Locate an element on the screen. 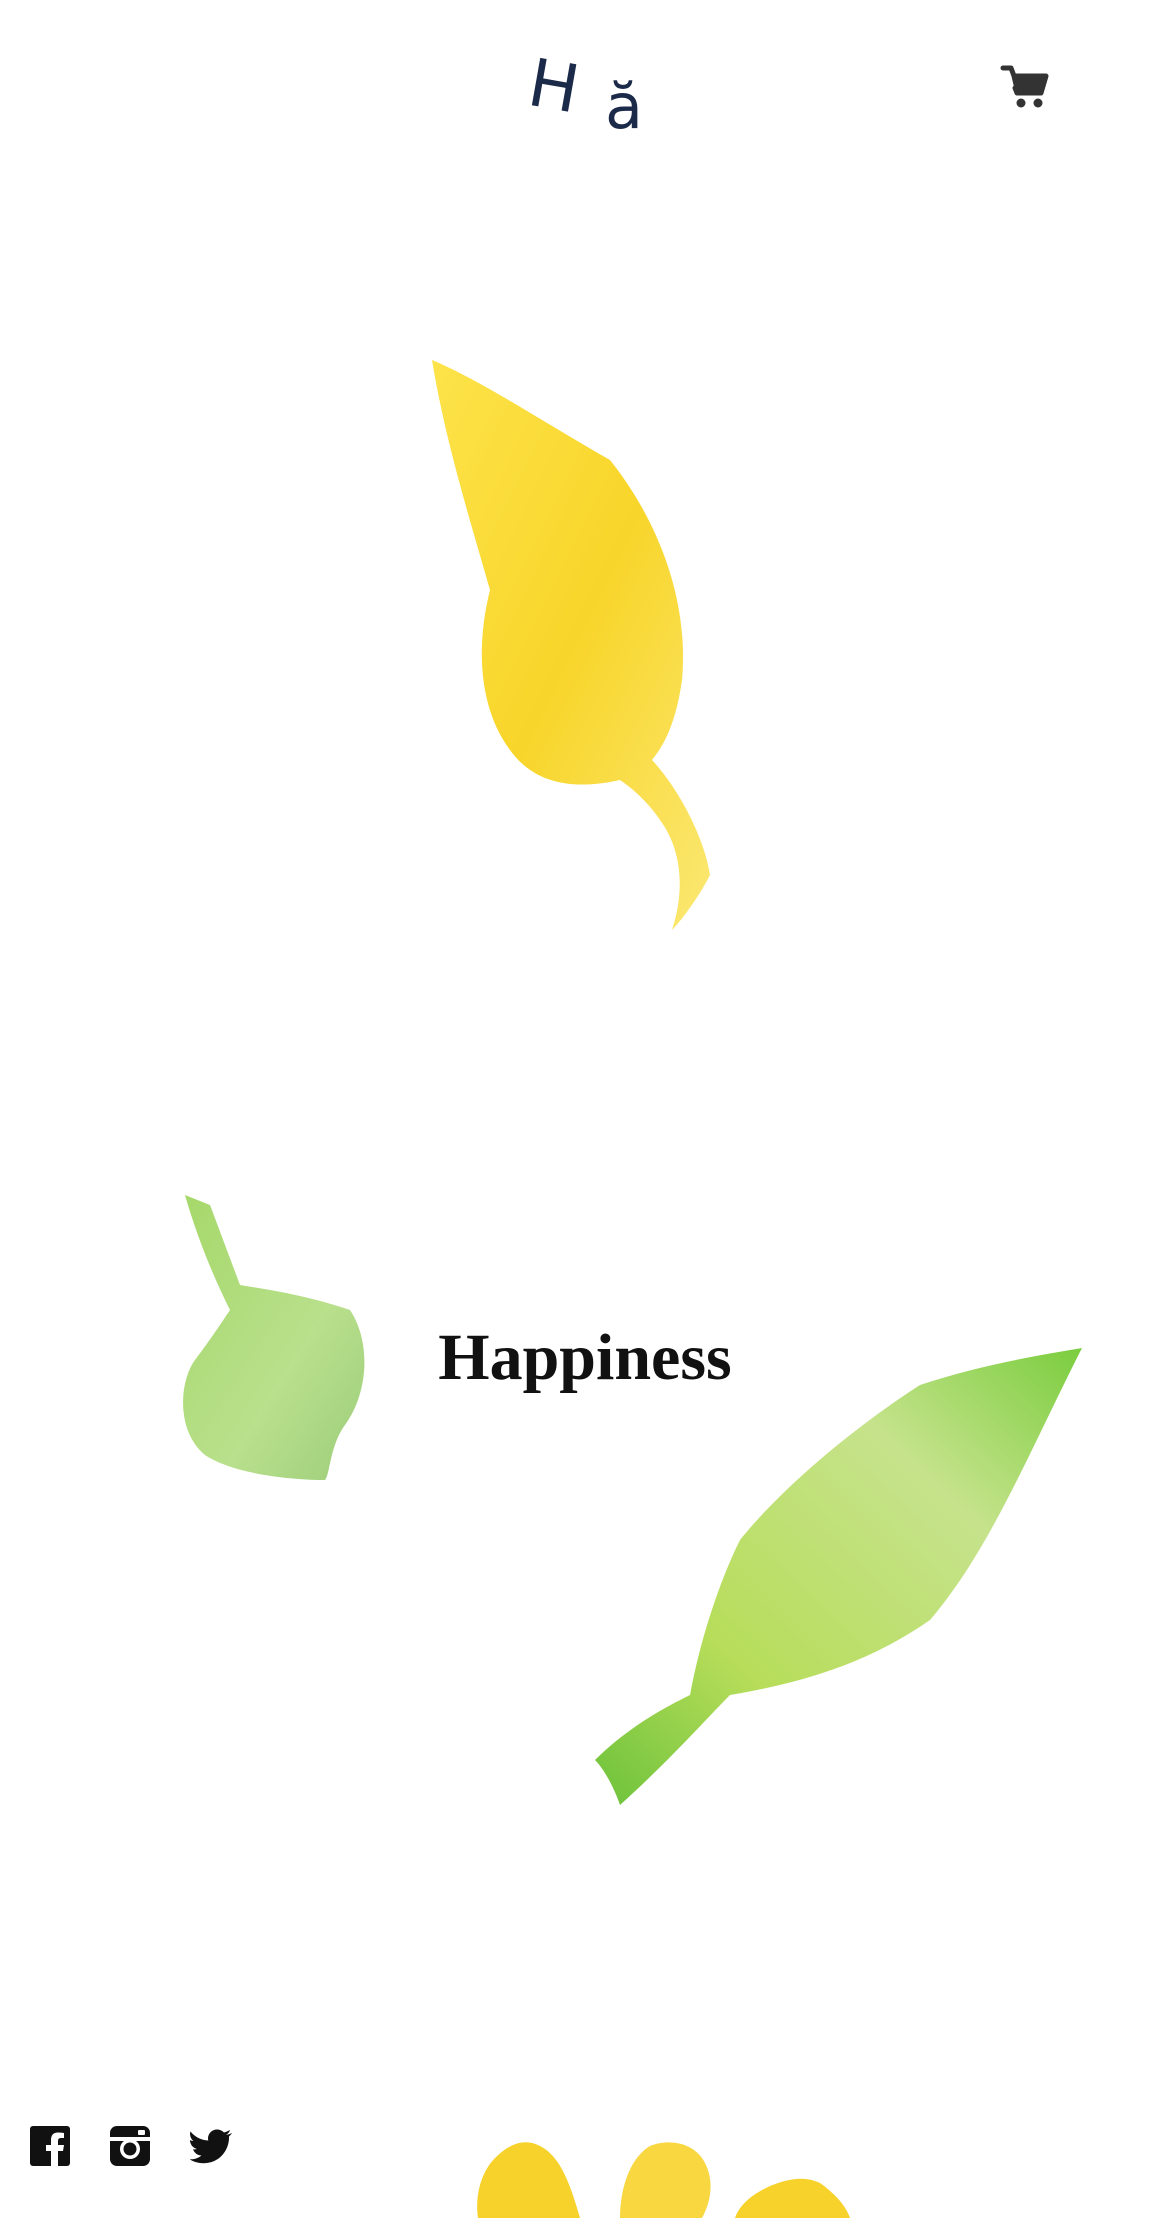  cart-button is located at coordinates (1025, 87).